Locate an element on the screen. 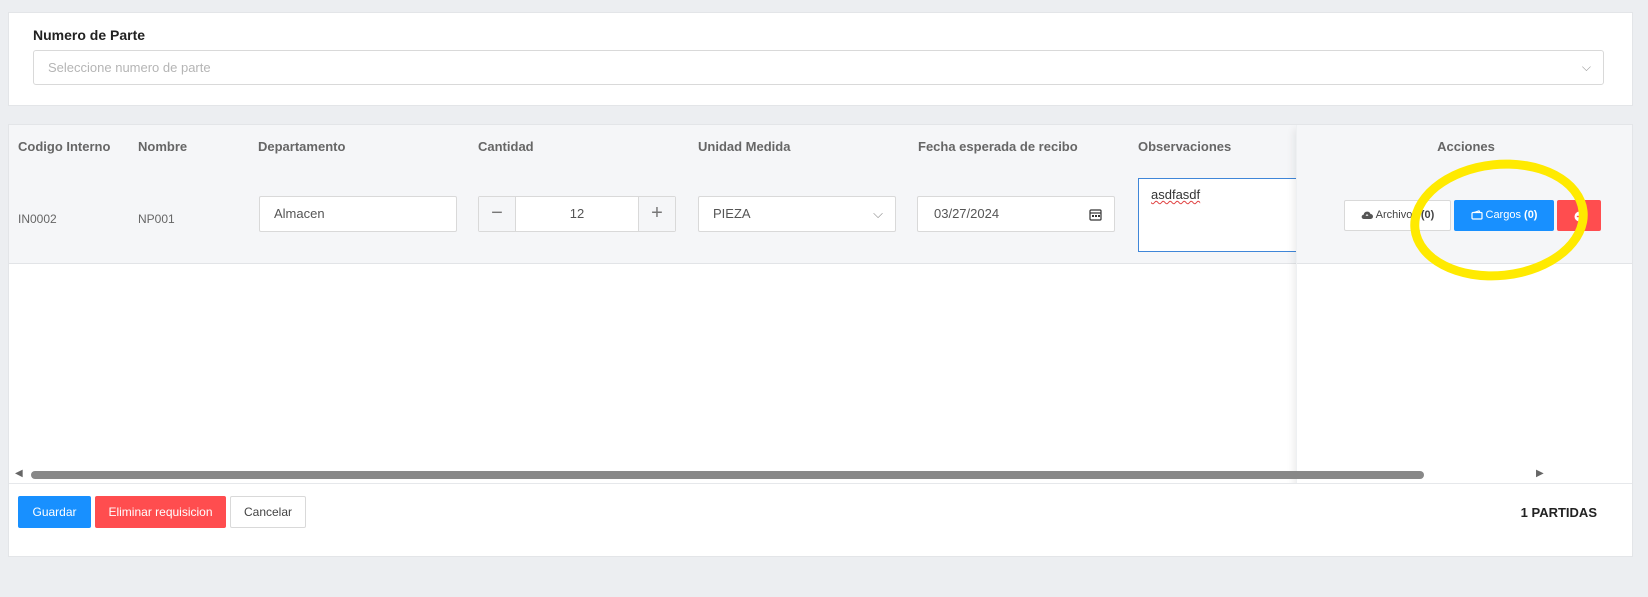 This screenshot has width=1648, height=597. header-unidad-medida: Unidad Medida is located at coordinates (744, 146).